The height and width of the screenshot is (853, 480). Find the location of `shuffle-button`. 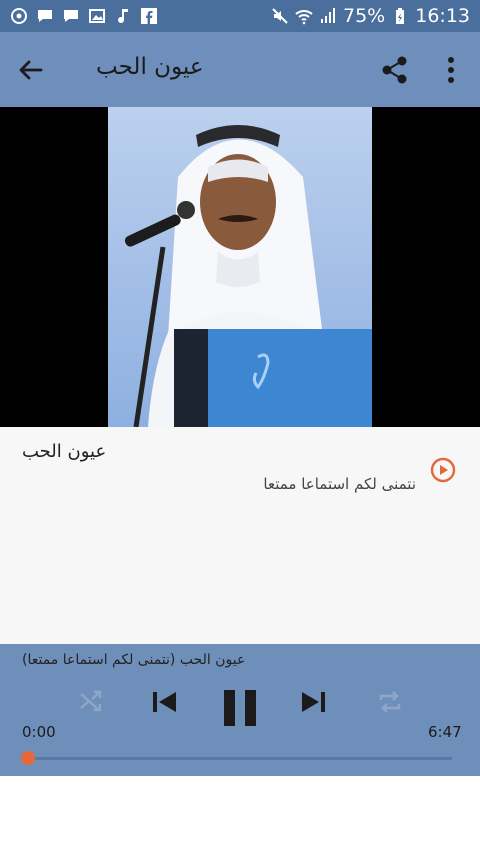

shuffle-button is located at coordinates (91, 703).